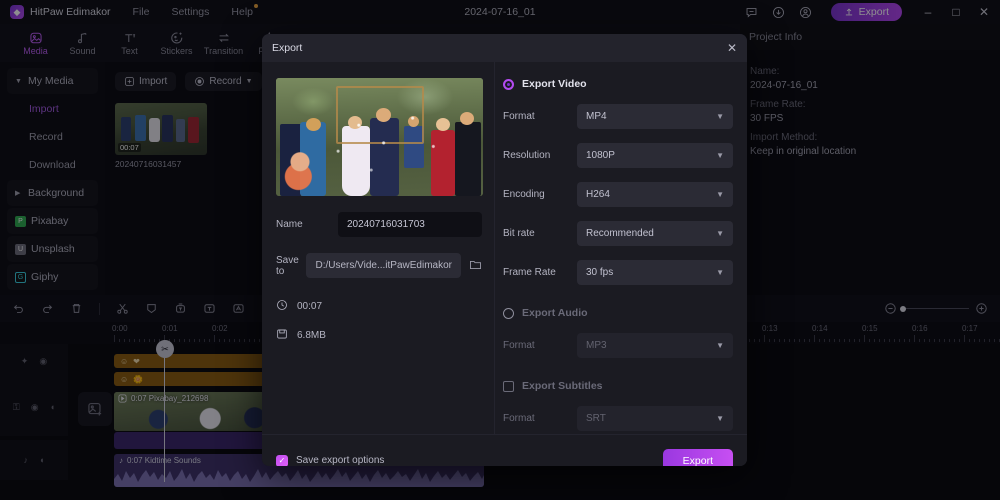  I want to click on video-format-value: MP4, so click(596, 116).